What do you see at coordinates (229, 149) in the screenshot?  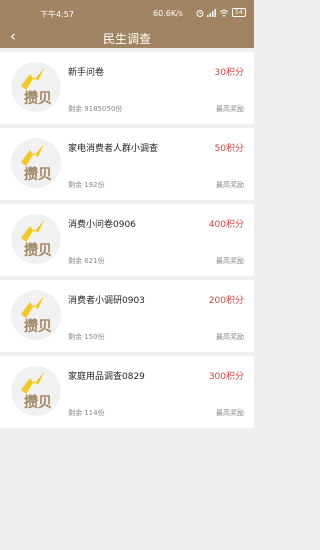 I see `survey-points: 50积分` at bounding box center [229, 149].